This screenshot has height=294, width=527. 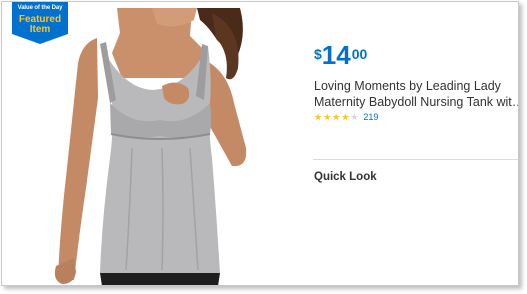 What do you see at coordinates (345, 177) in the screenshot?
I see `quick-look-button: Quick Look` at bounding box center [345, 177].